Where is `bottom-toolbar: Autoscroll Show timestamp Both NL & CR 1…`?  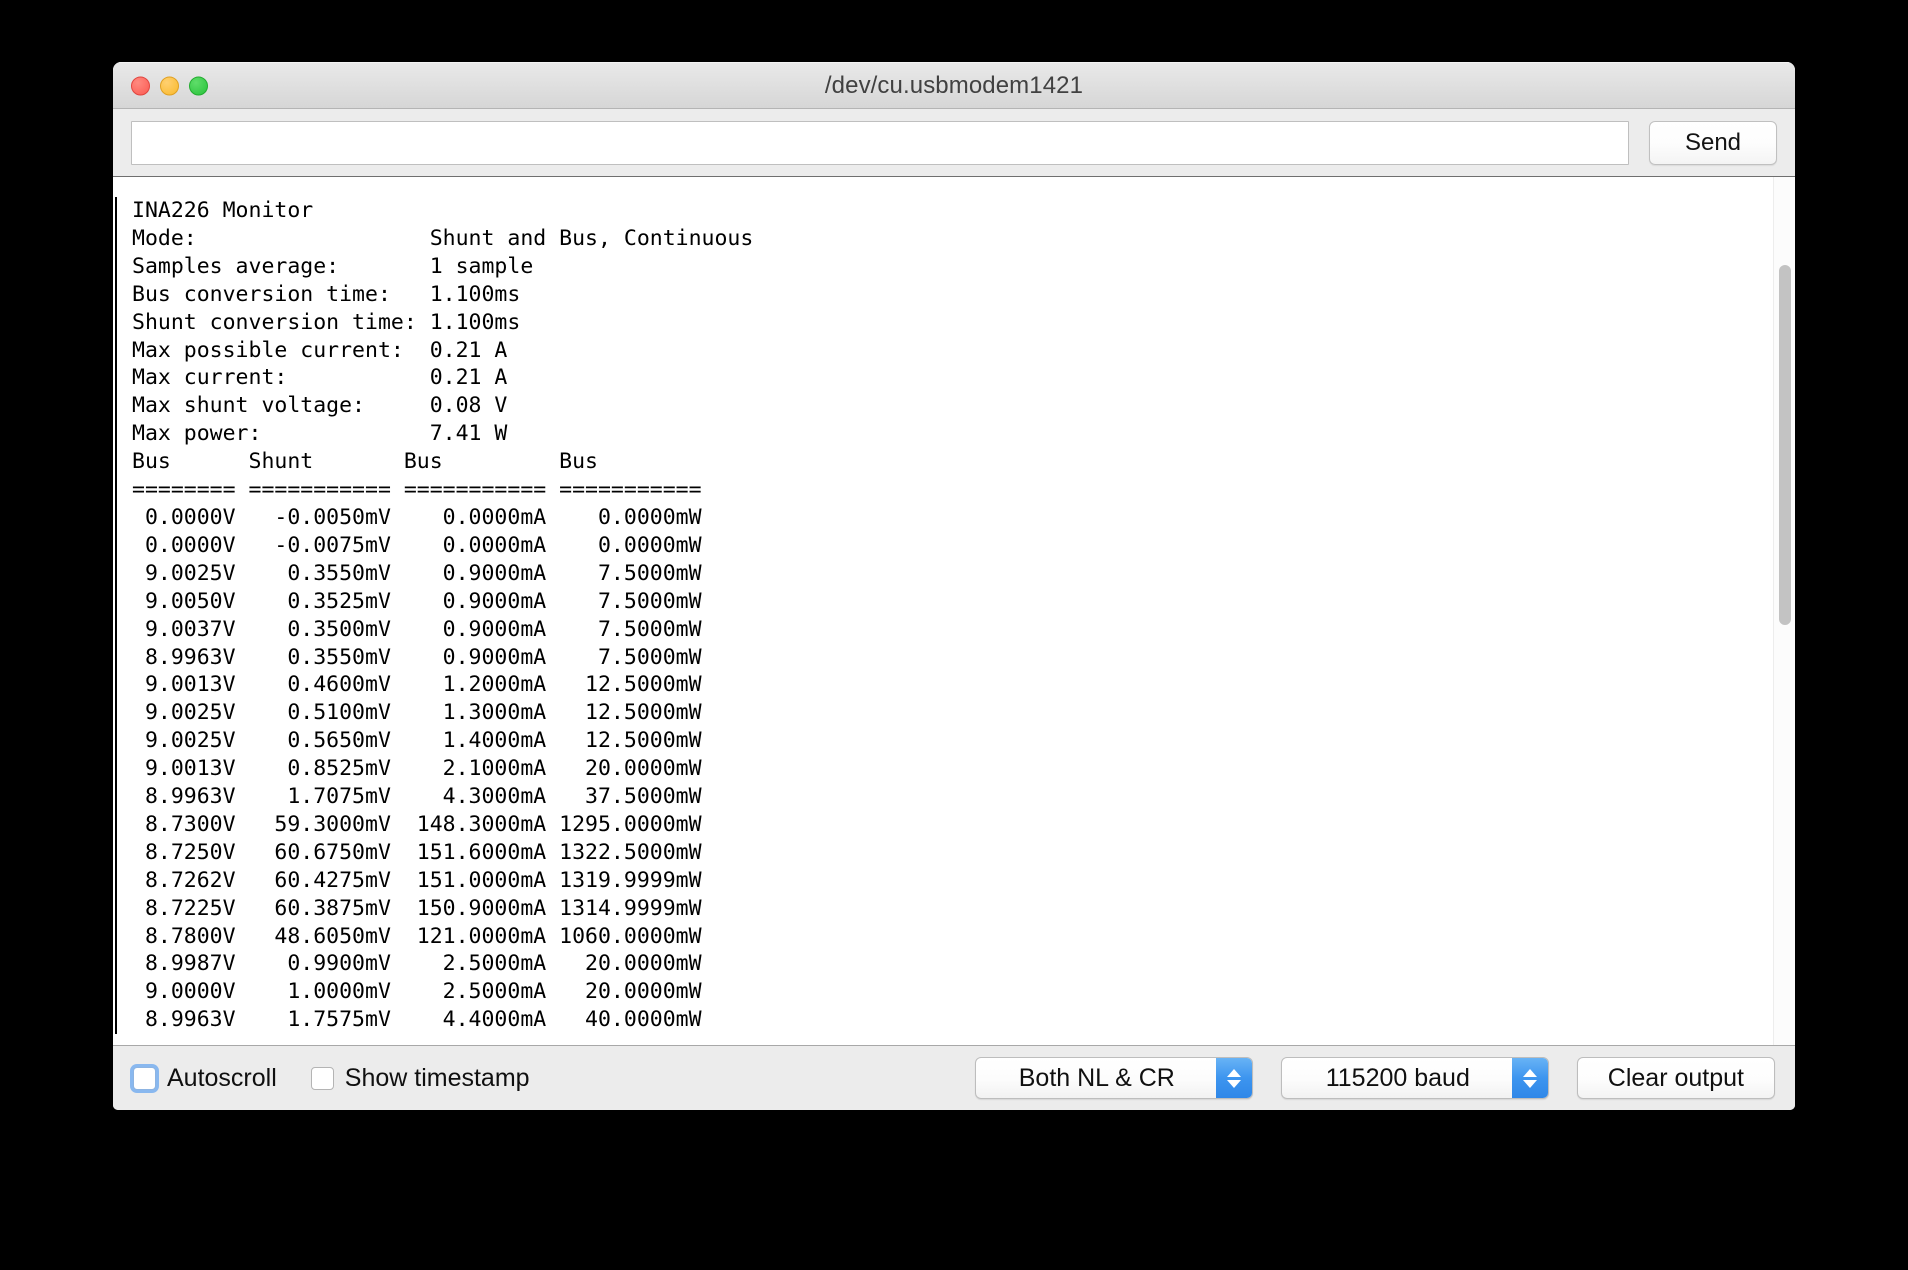 bottom-toolbar: Autoscroll Show timestamp Both NL & CR 1… is located at coordinates (954, 1078).